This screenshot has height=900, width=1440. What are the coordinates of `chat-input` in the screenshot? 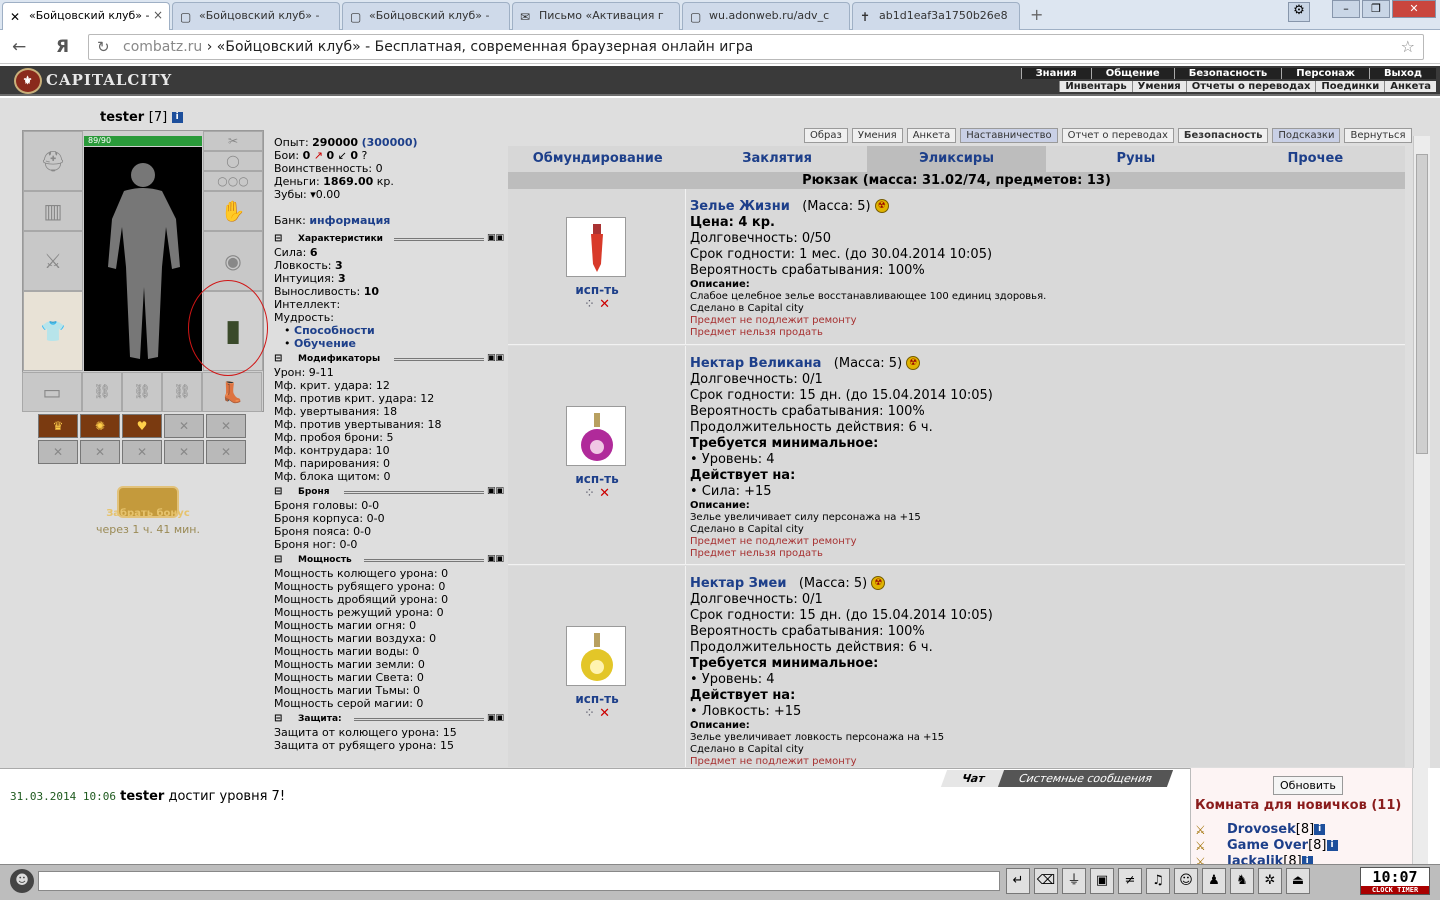 It's located at (519, 881).